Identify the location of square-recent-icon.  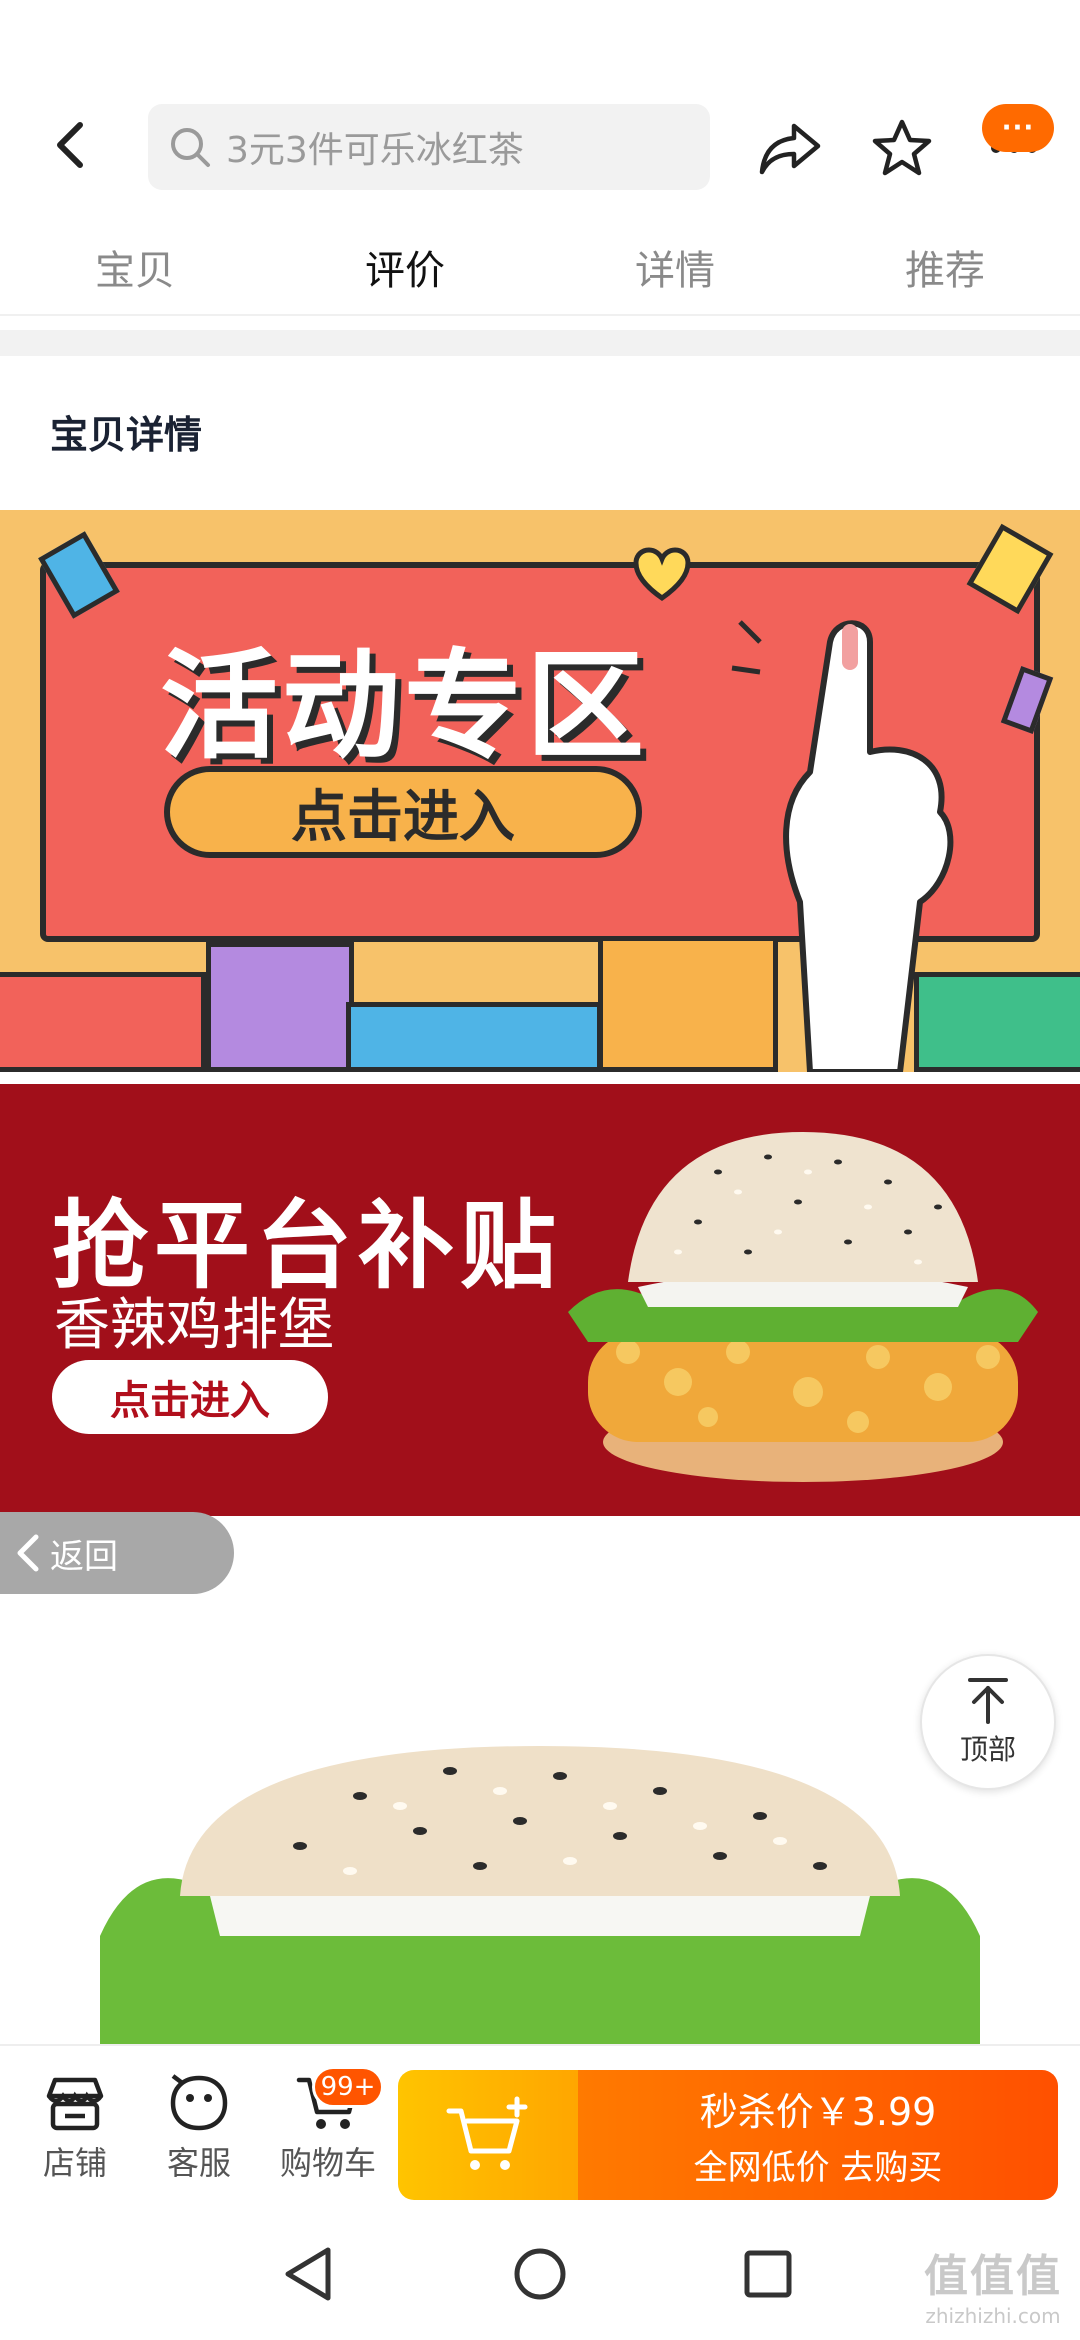
(768, 2274).